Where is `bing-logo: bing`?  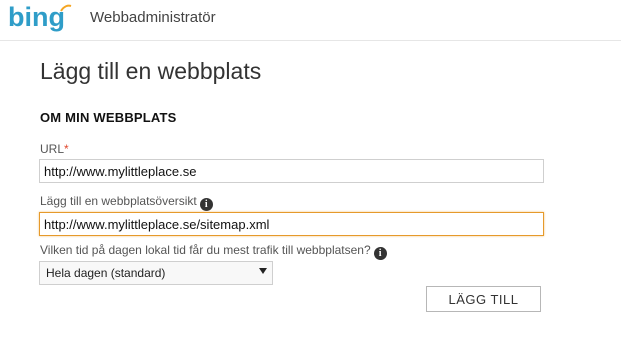
bing-logo: bing is located at coordinates (40, 17).